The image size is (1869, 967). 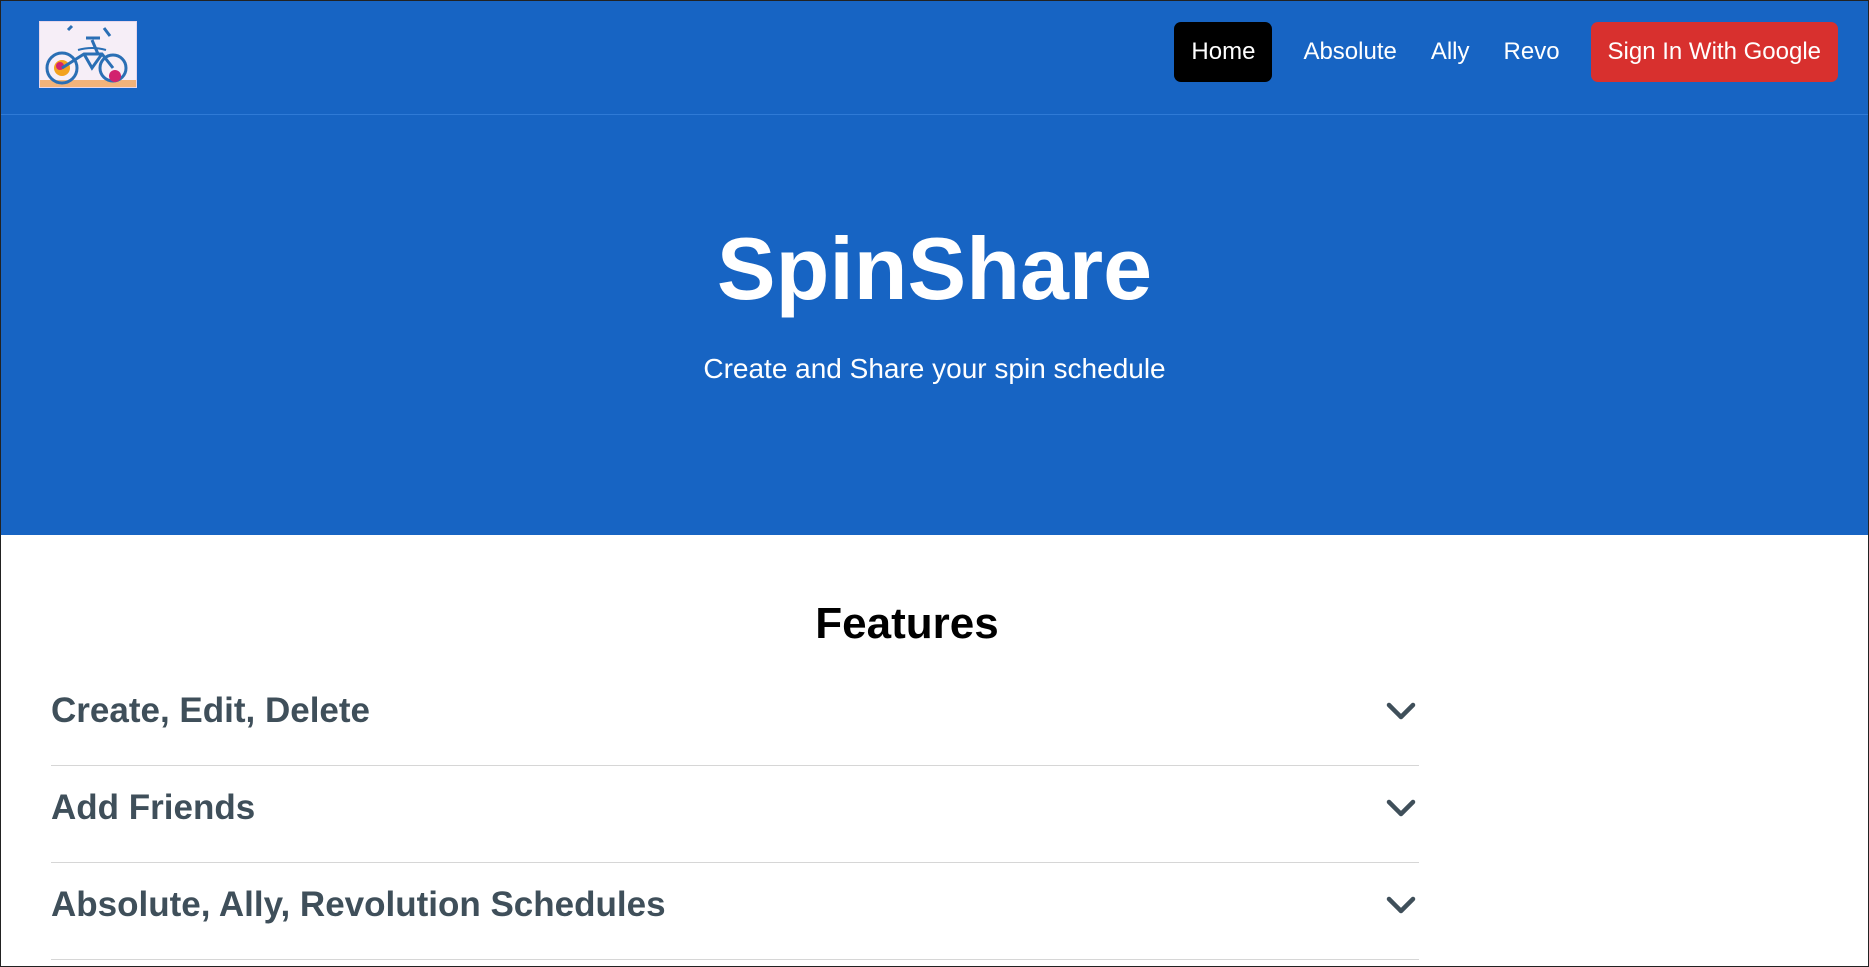 I want to click on nav-absolute-link: Absolute, so click(x=1349, y=52).